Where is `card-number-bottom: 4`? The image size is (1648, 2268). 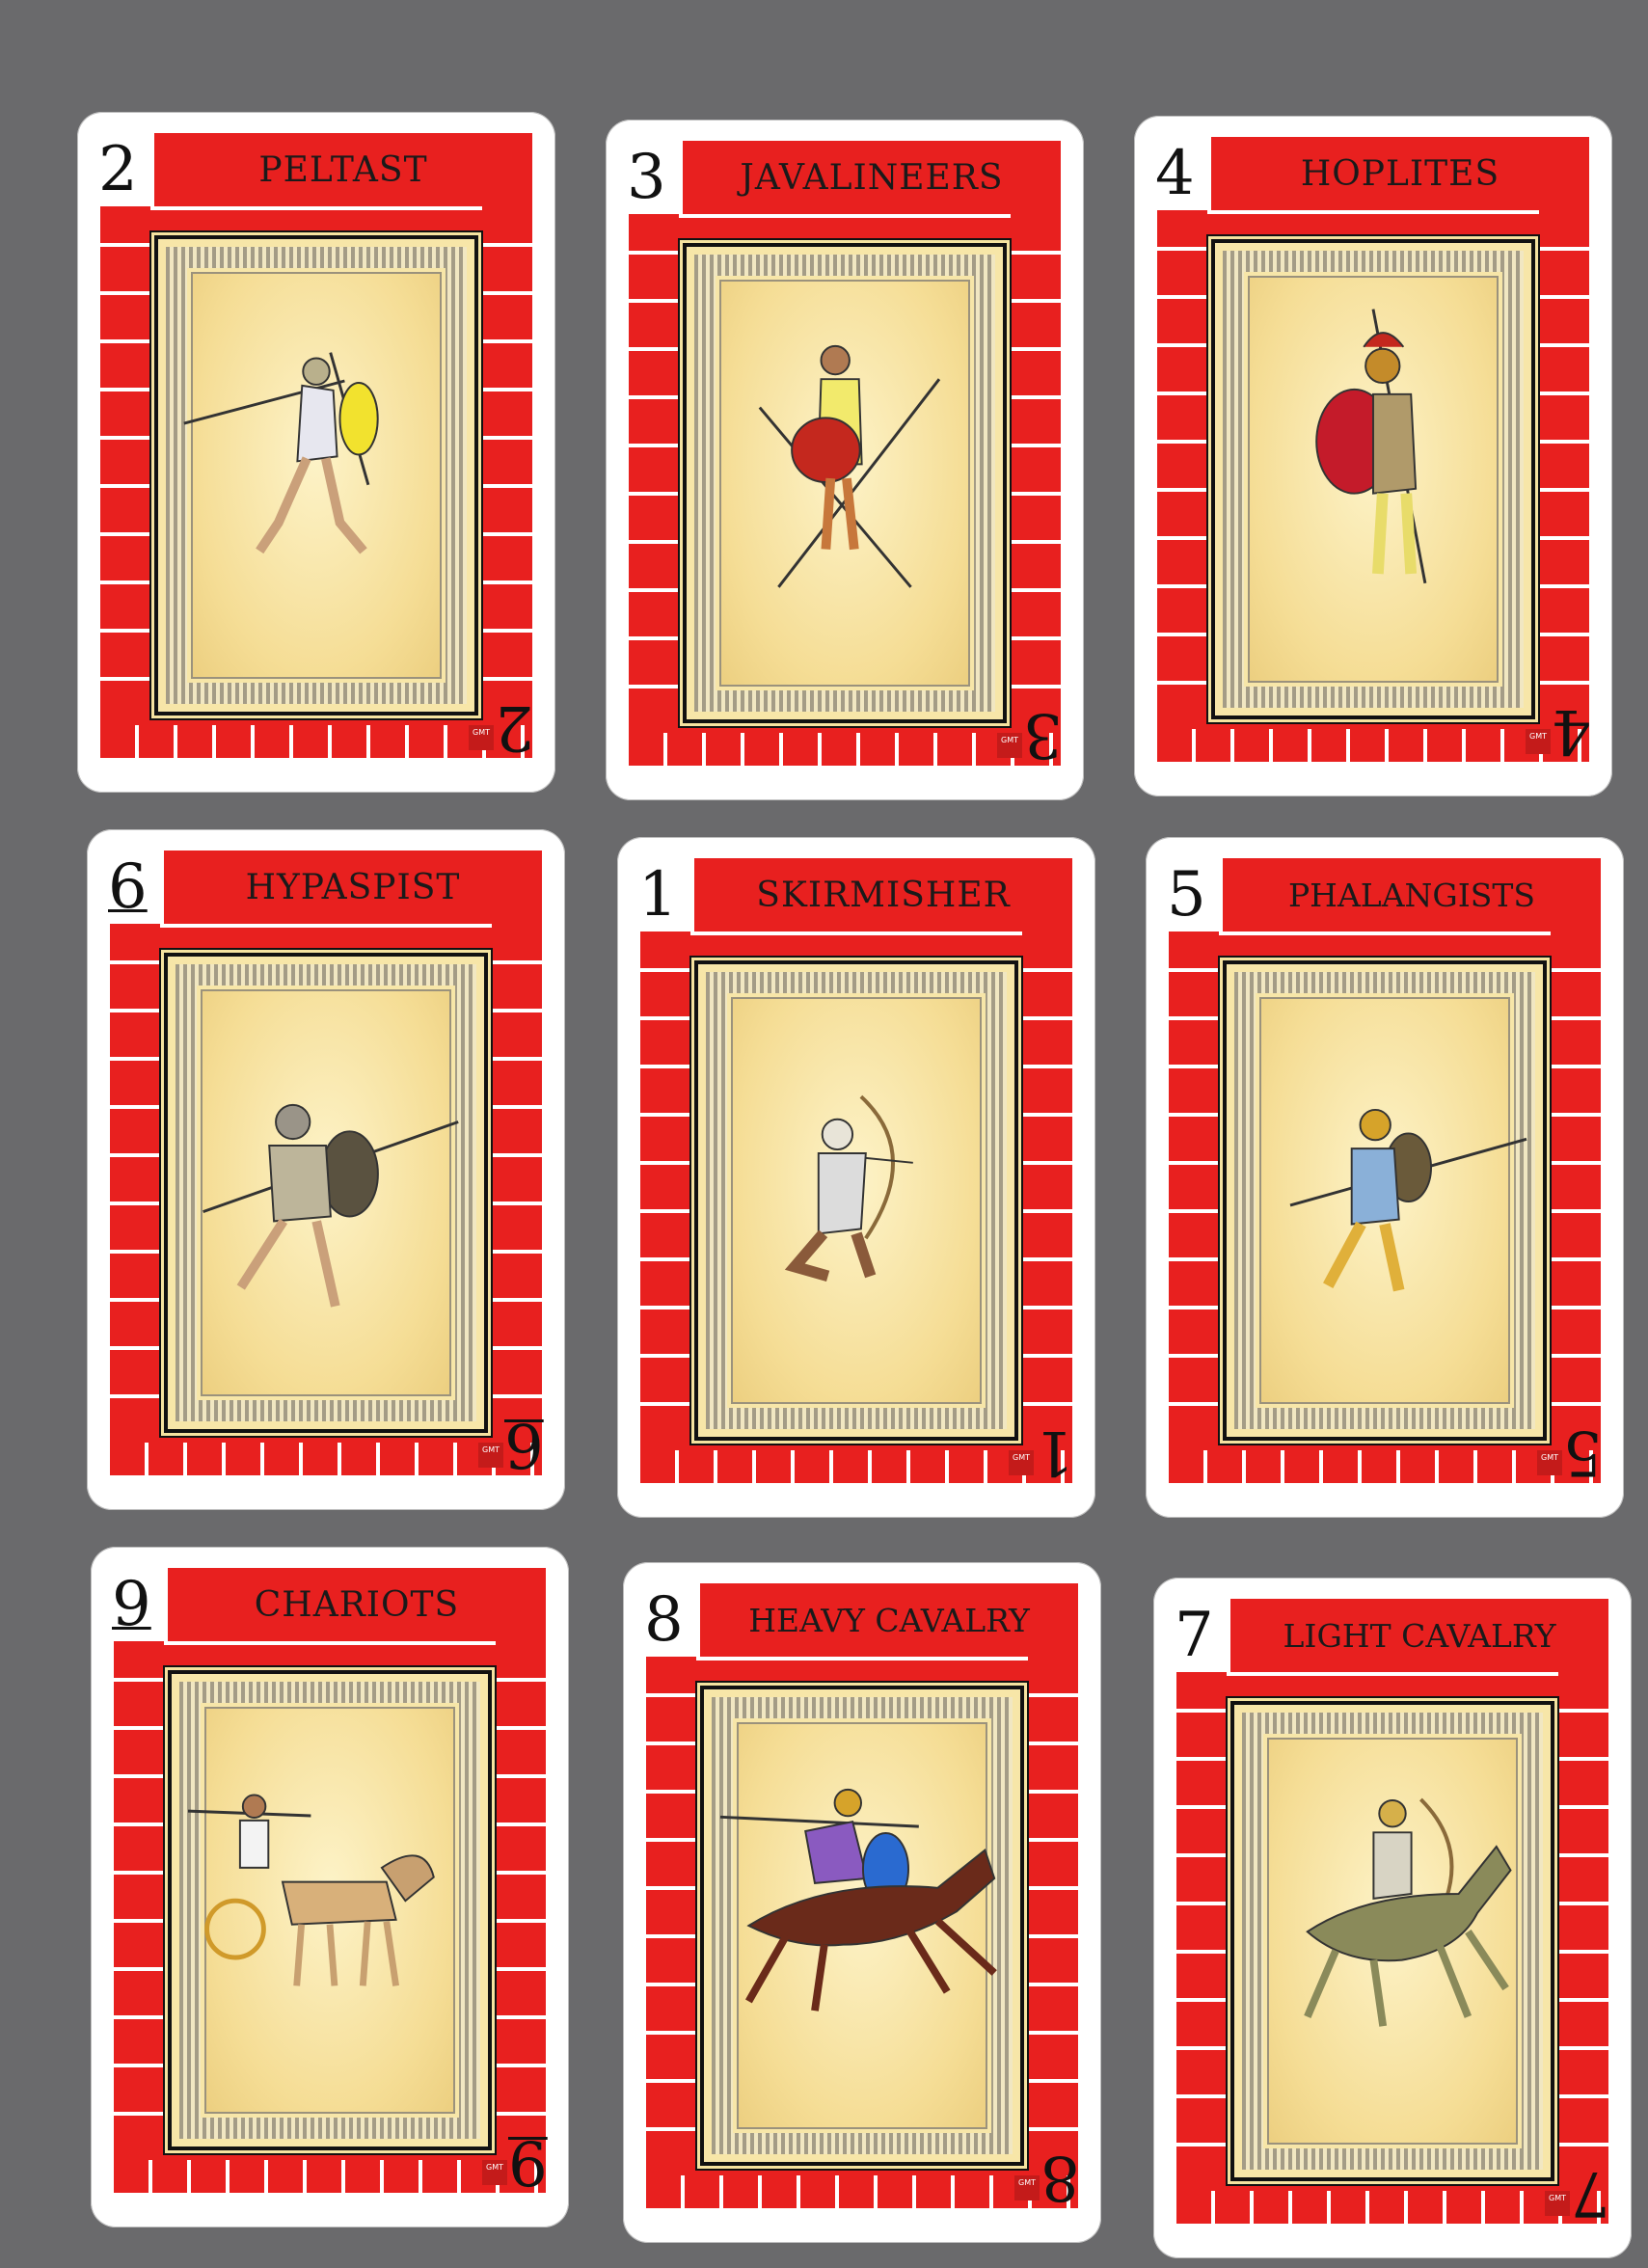 card-number-bottom: 4 is located at coordinates (1571, 731).